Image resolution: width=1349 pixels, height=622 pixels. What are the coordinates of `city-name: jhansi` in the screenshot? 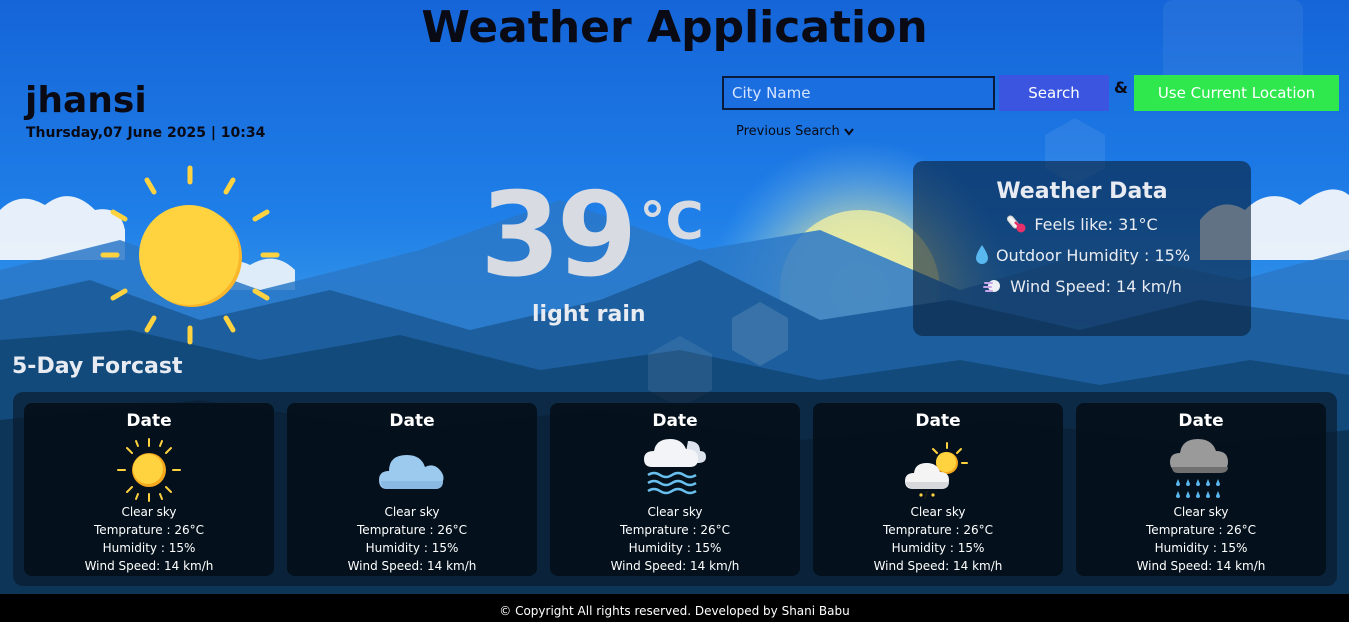 It's located at (86, 100).